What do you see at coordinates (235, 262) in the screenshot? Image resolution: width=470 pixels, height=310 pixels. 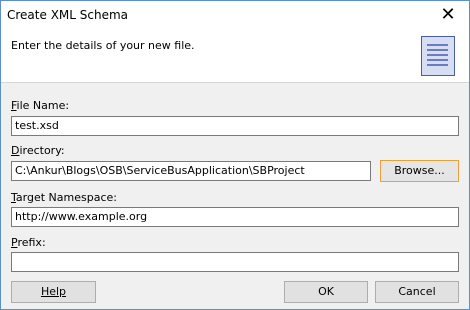 I see `prefix-input` at bounding box center [235, 262].